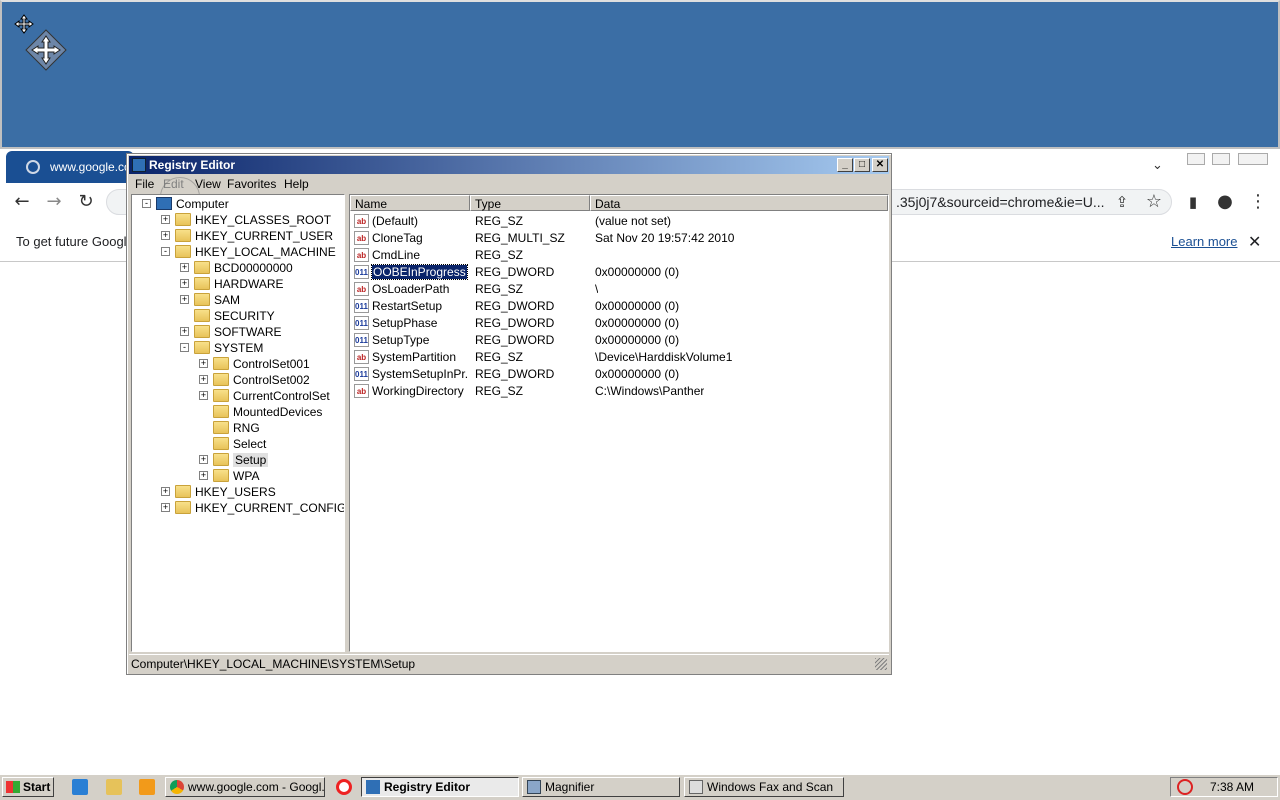 The width and height of the screenshot is (1280, 800). What do you see at coordinates (238, 220) in the screenshot?
I see `tree-node: + HKEY_CLASSES_ROOT` at bounding box center [238, 220].